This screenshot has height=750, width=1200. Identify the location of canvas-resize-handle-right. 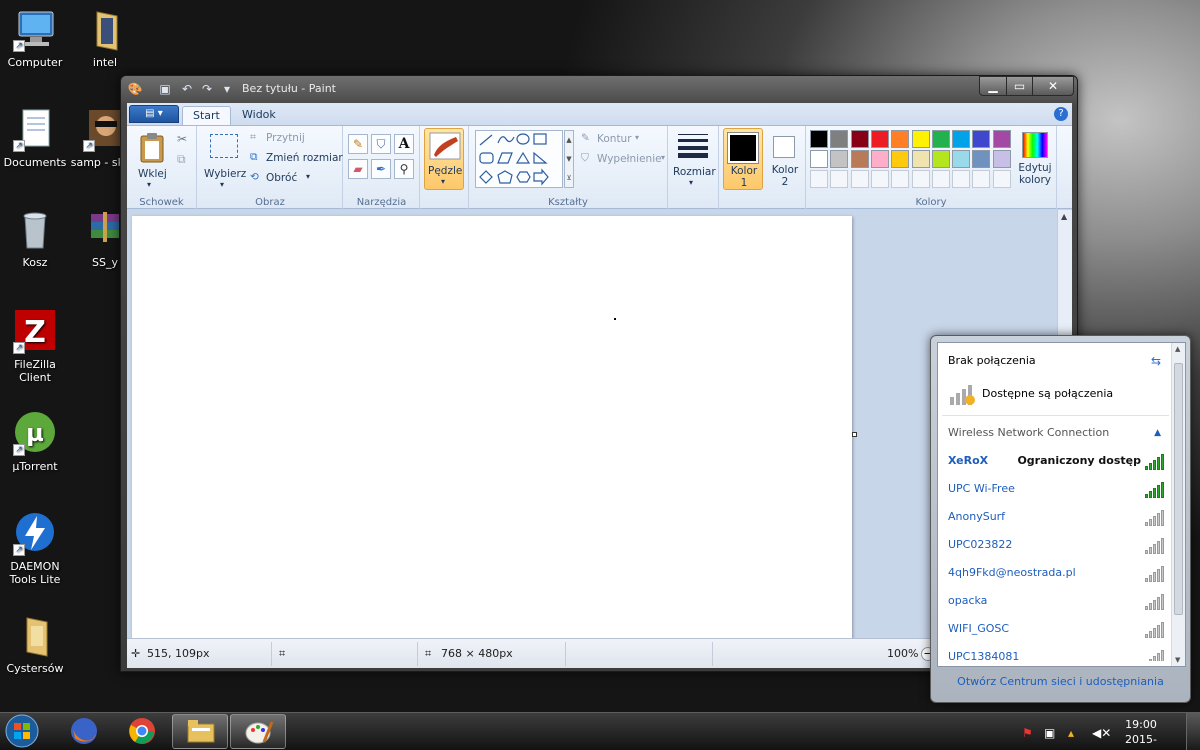
(854, 434).